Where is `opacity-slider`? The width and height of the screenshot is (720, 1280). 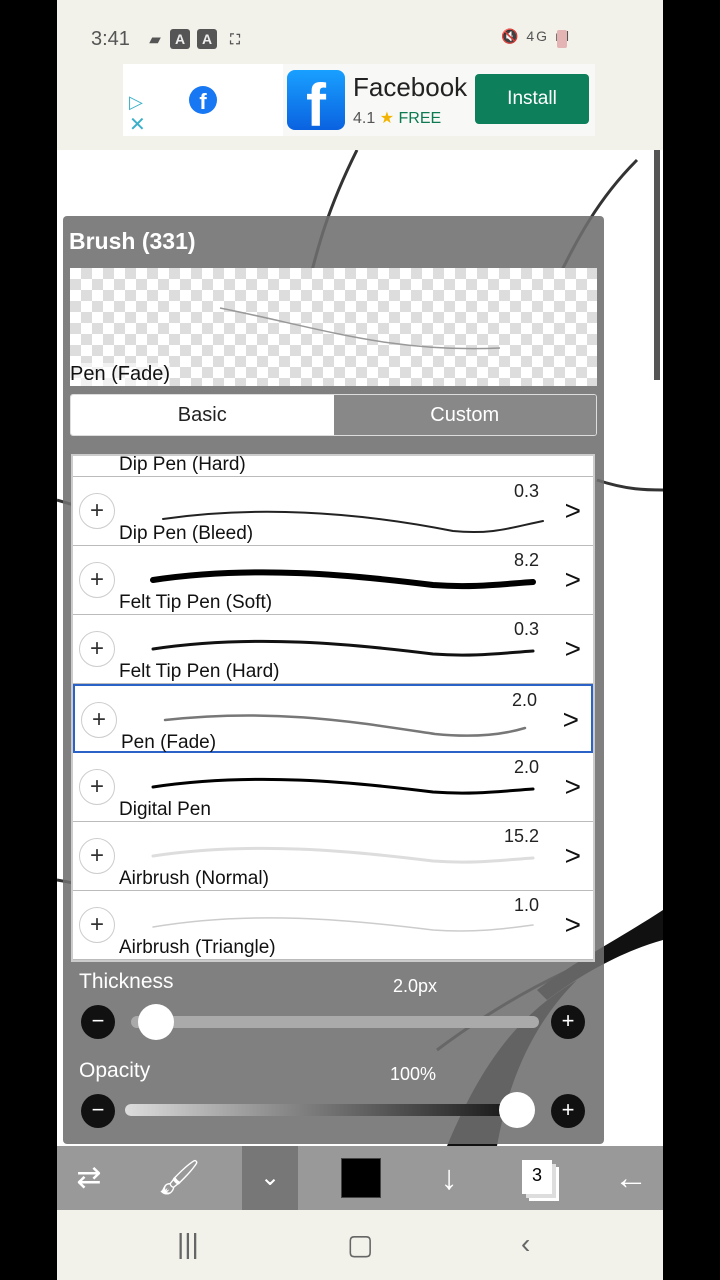
opacity-slider is located at coordinates (325, 1110).